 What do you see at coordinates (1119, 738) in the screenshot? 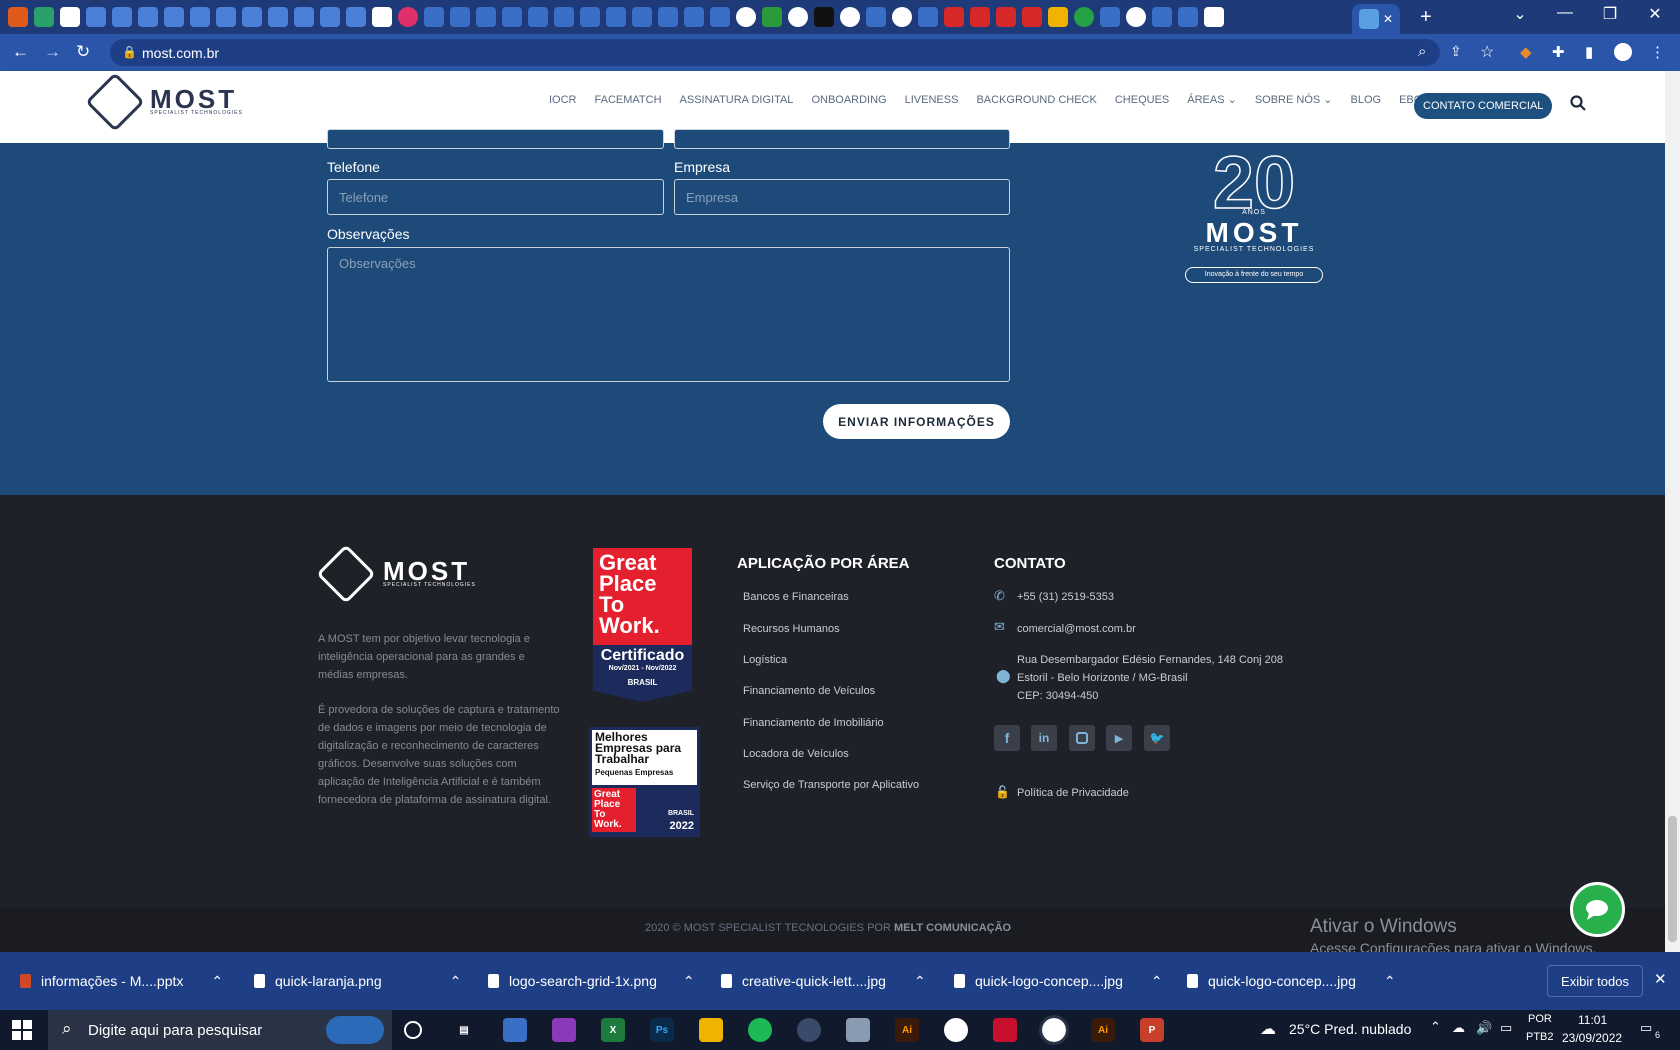
I see `youtube-icon: ▶` at bounding box center [1119, 738].